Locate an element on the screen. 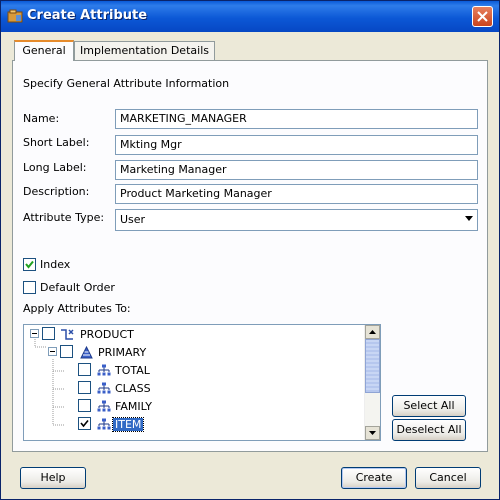 The image size is (500, 500). name-value: MARKETING_MANAGER is located at coordinates (183, 118).